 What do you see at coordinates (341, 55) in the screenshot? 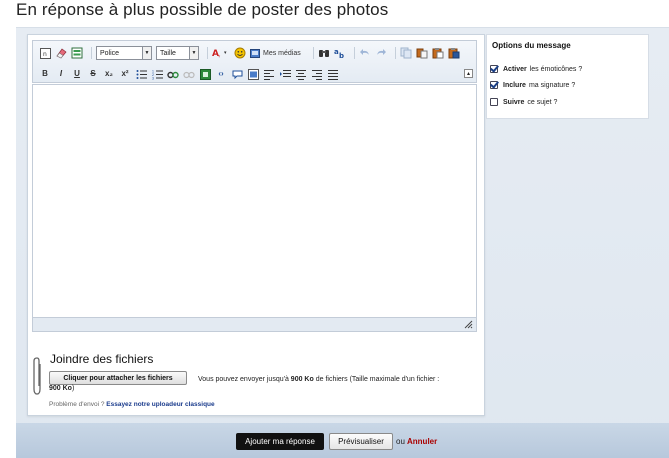
I see `svg-text: b` at bounding box center [341, 55].